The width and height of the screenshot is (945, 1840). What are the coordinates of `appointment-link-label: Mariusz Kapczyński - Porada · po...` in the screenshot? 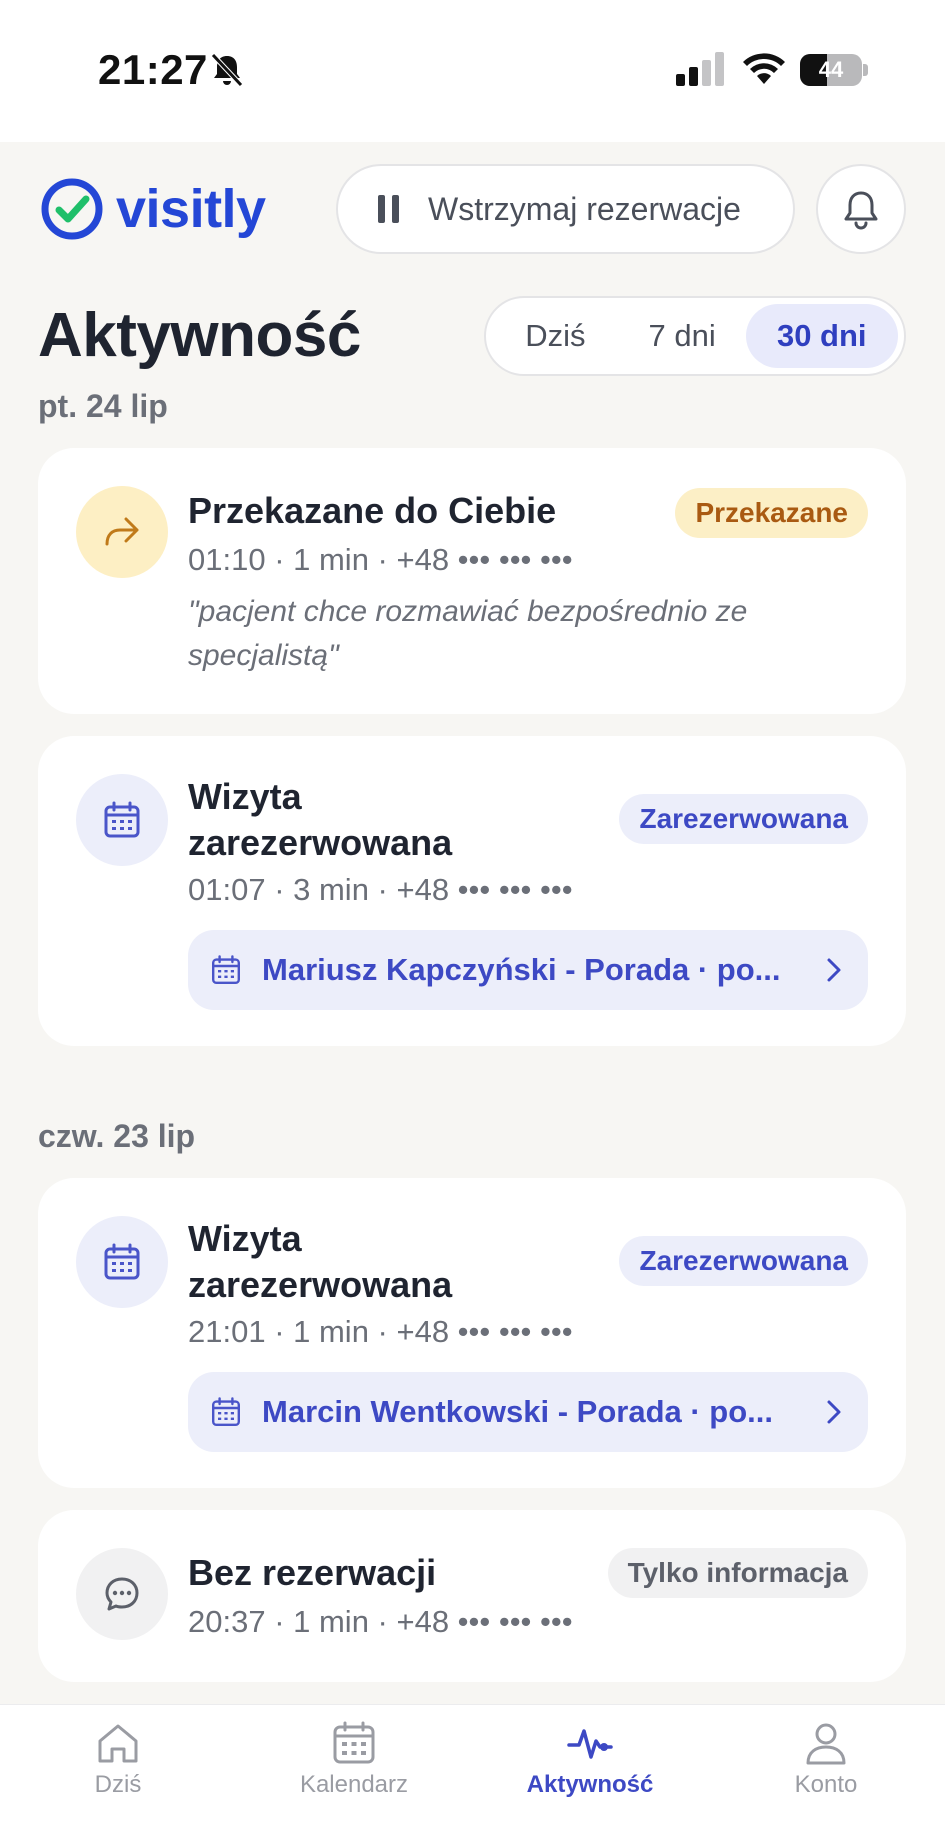 It's located at (521, 969).